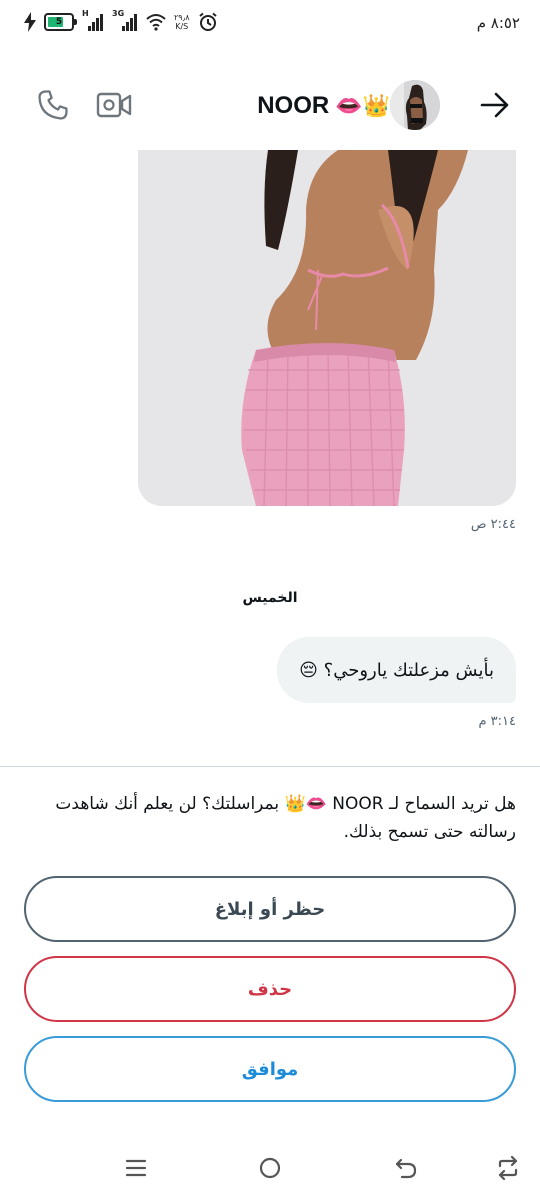 The image size is (540, 1200). I want to click on video-call-icon, so click(114, 105).